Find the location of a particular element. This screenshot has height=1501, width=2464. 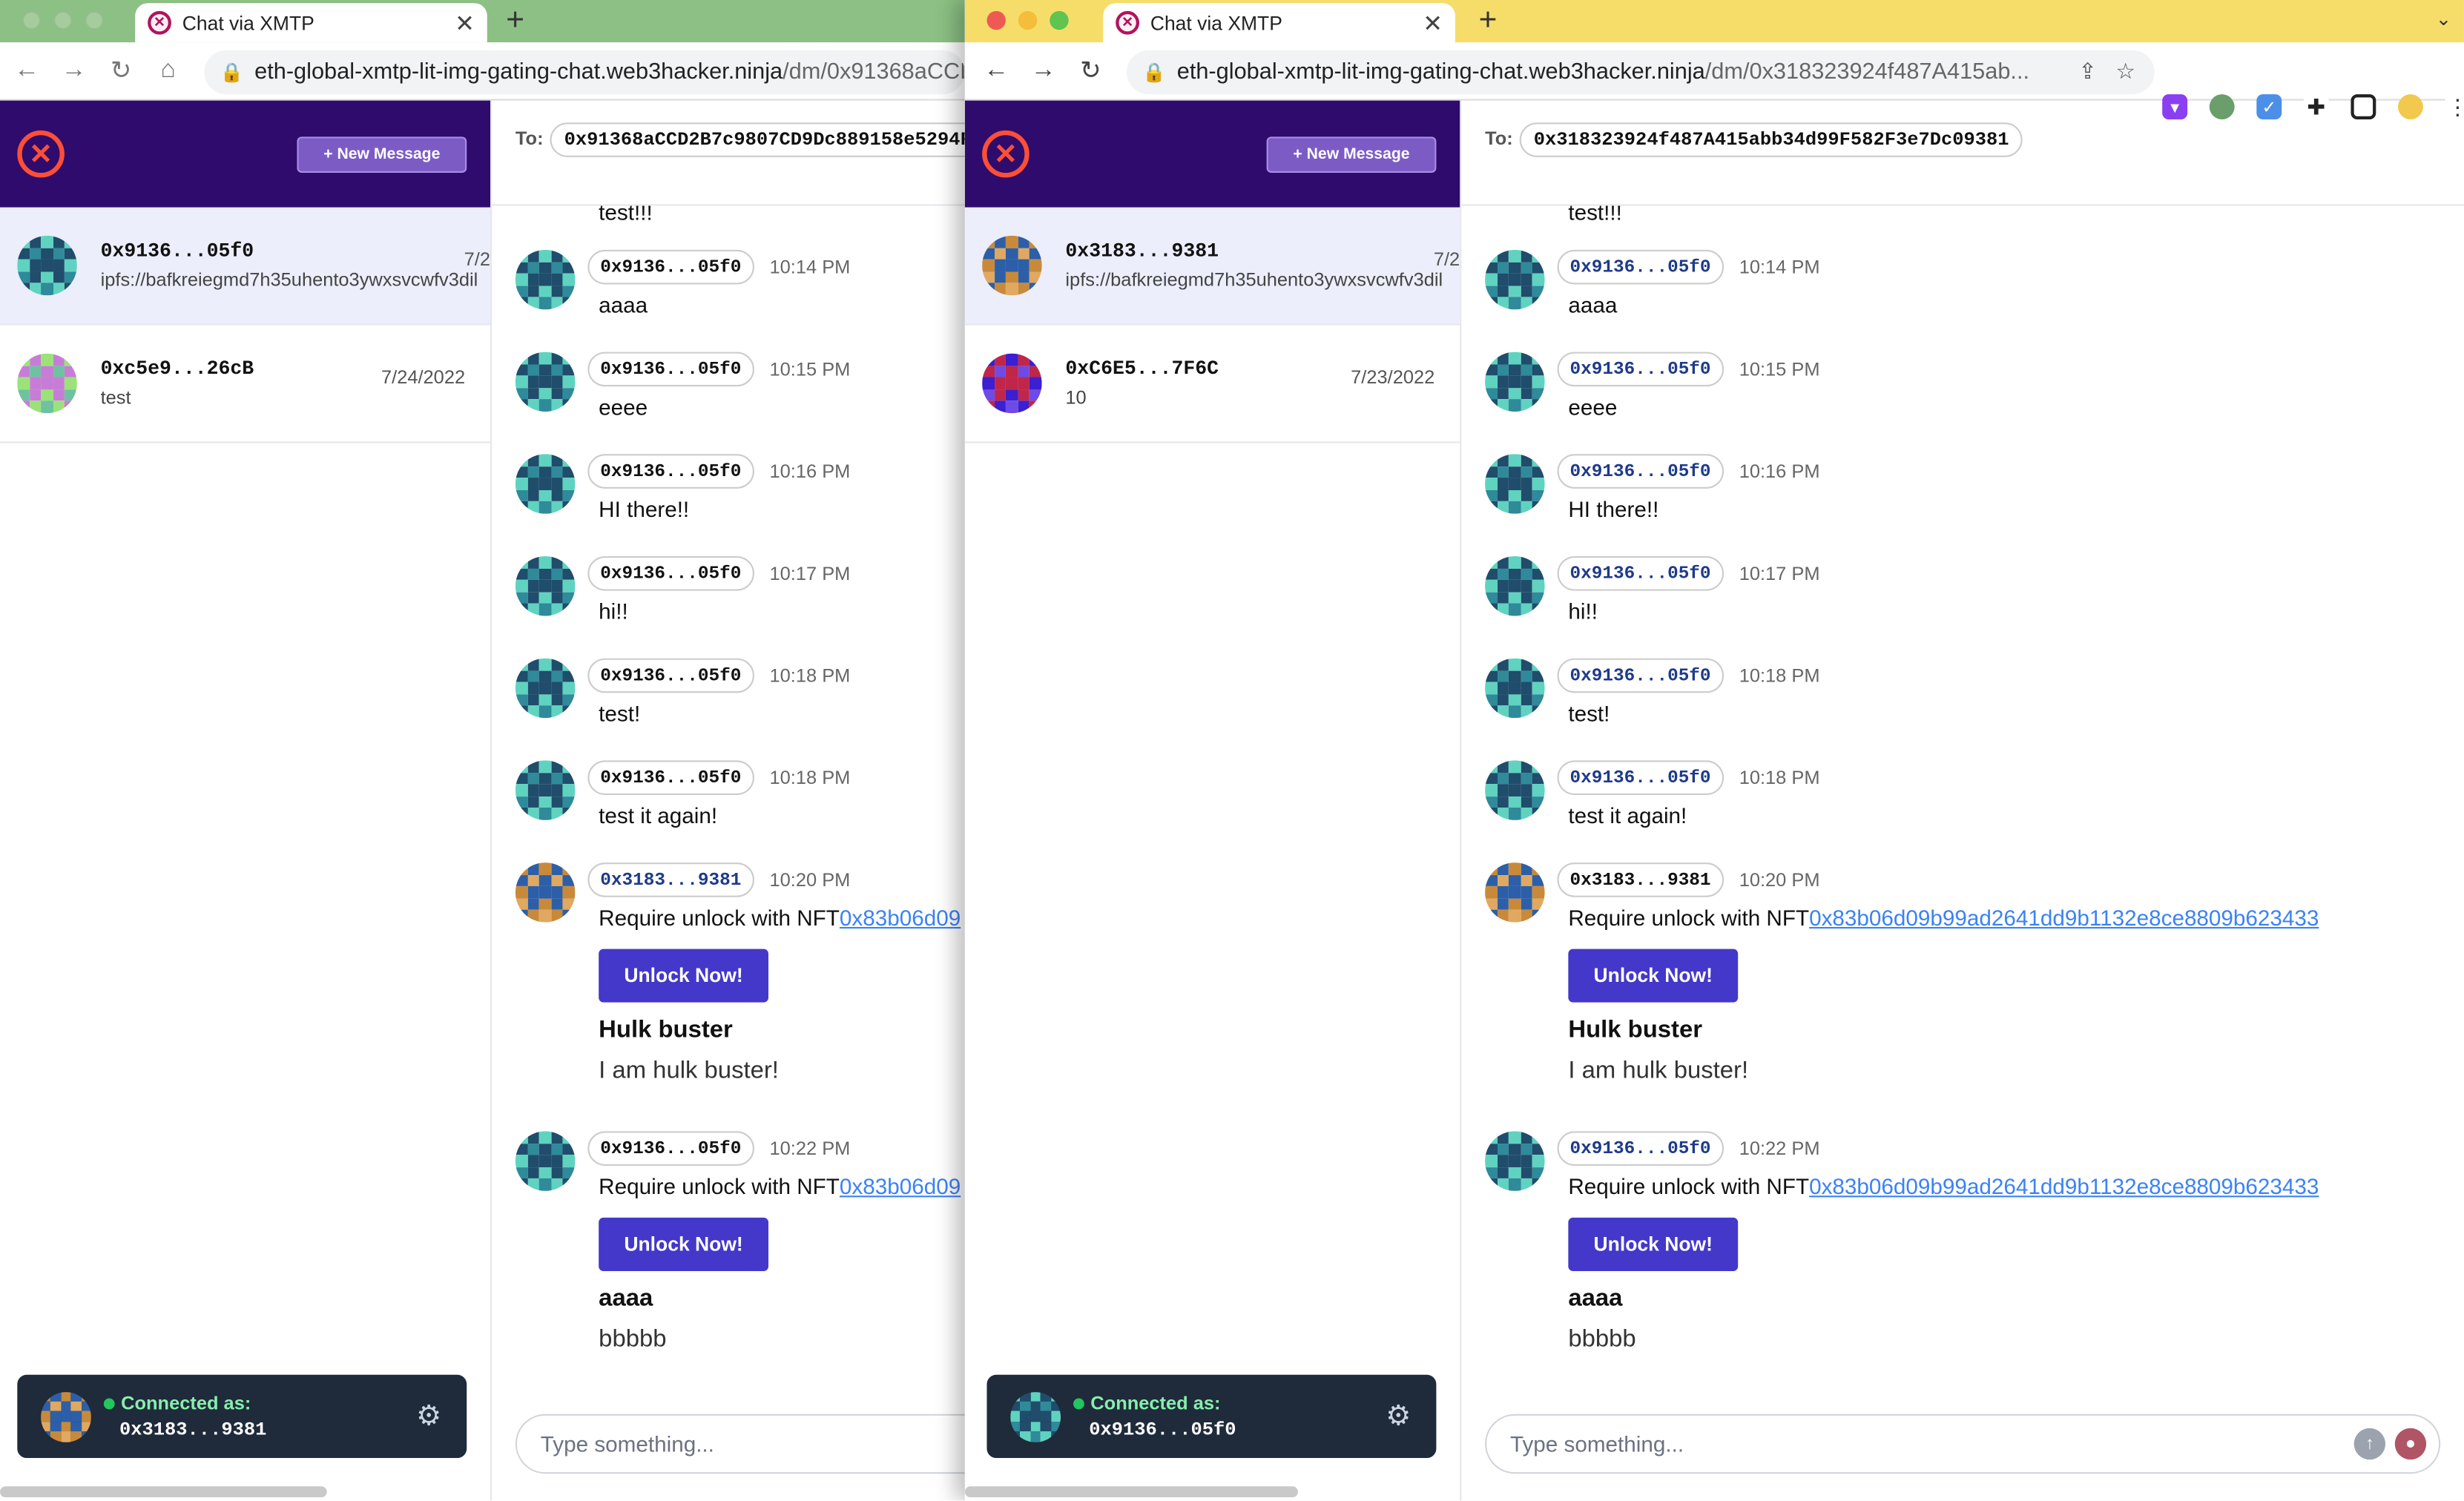

conversation-item: 0xc5e9...26cB test 7/24/2022 is located at coordinates (246, 384).